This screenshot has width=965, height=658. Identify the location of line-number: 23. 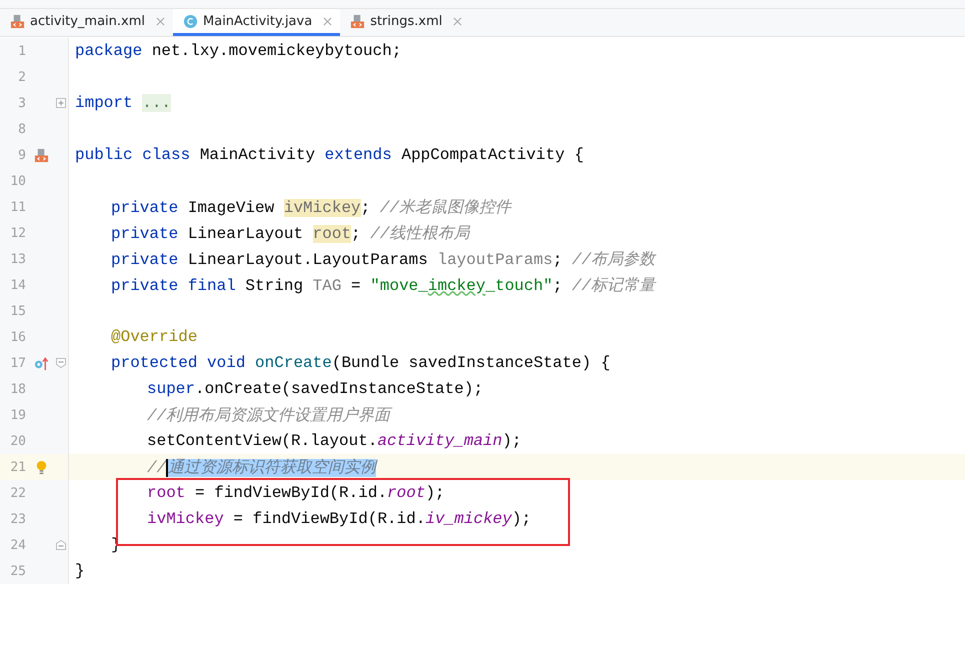
(17, 519).